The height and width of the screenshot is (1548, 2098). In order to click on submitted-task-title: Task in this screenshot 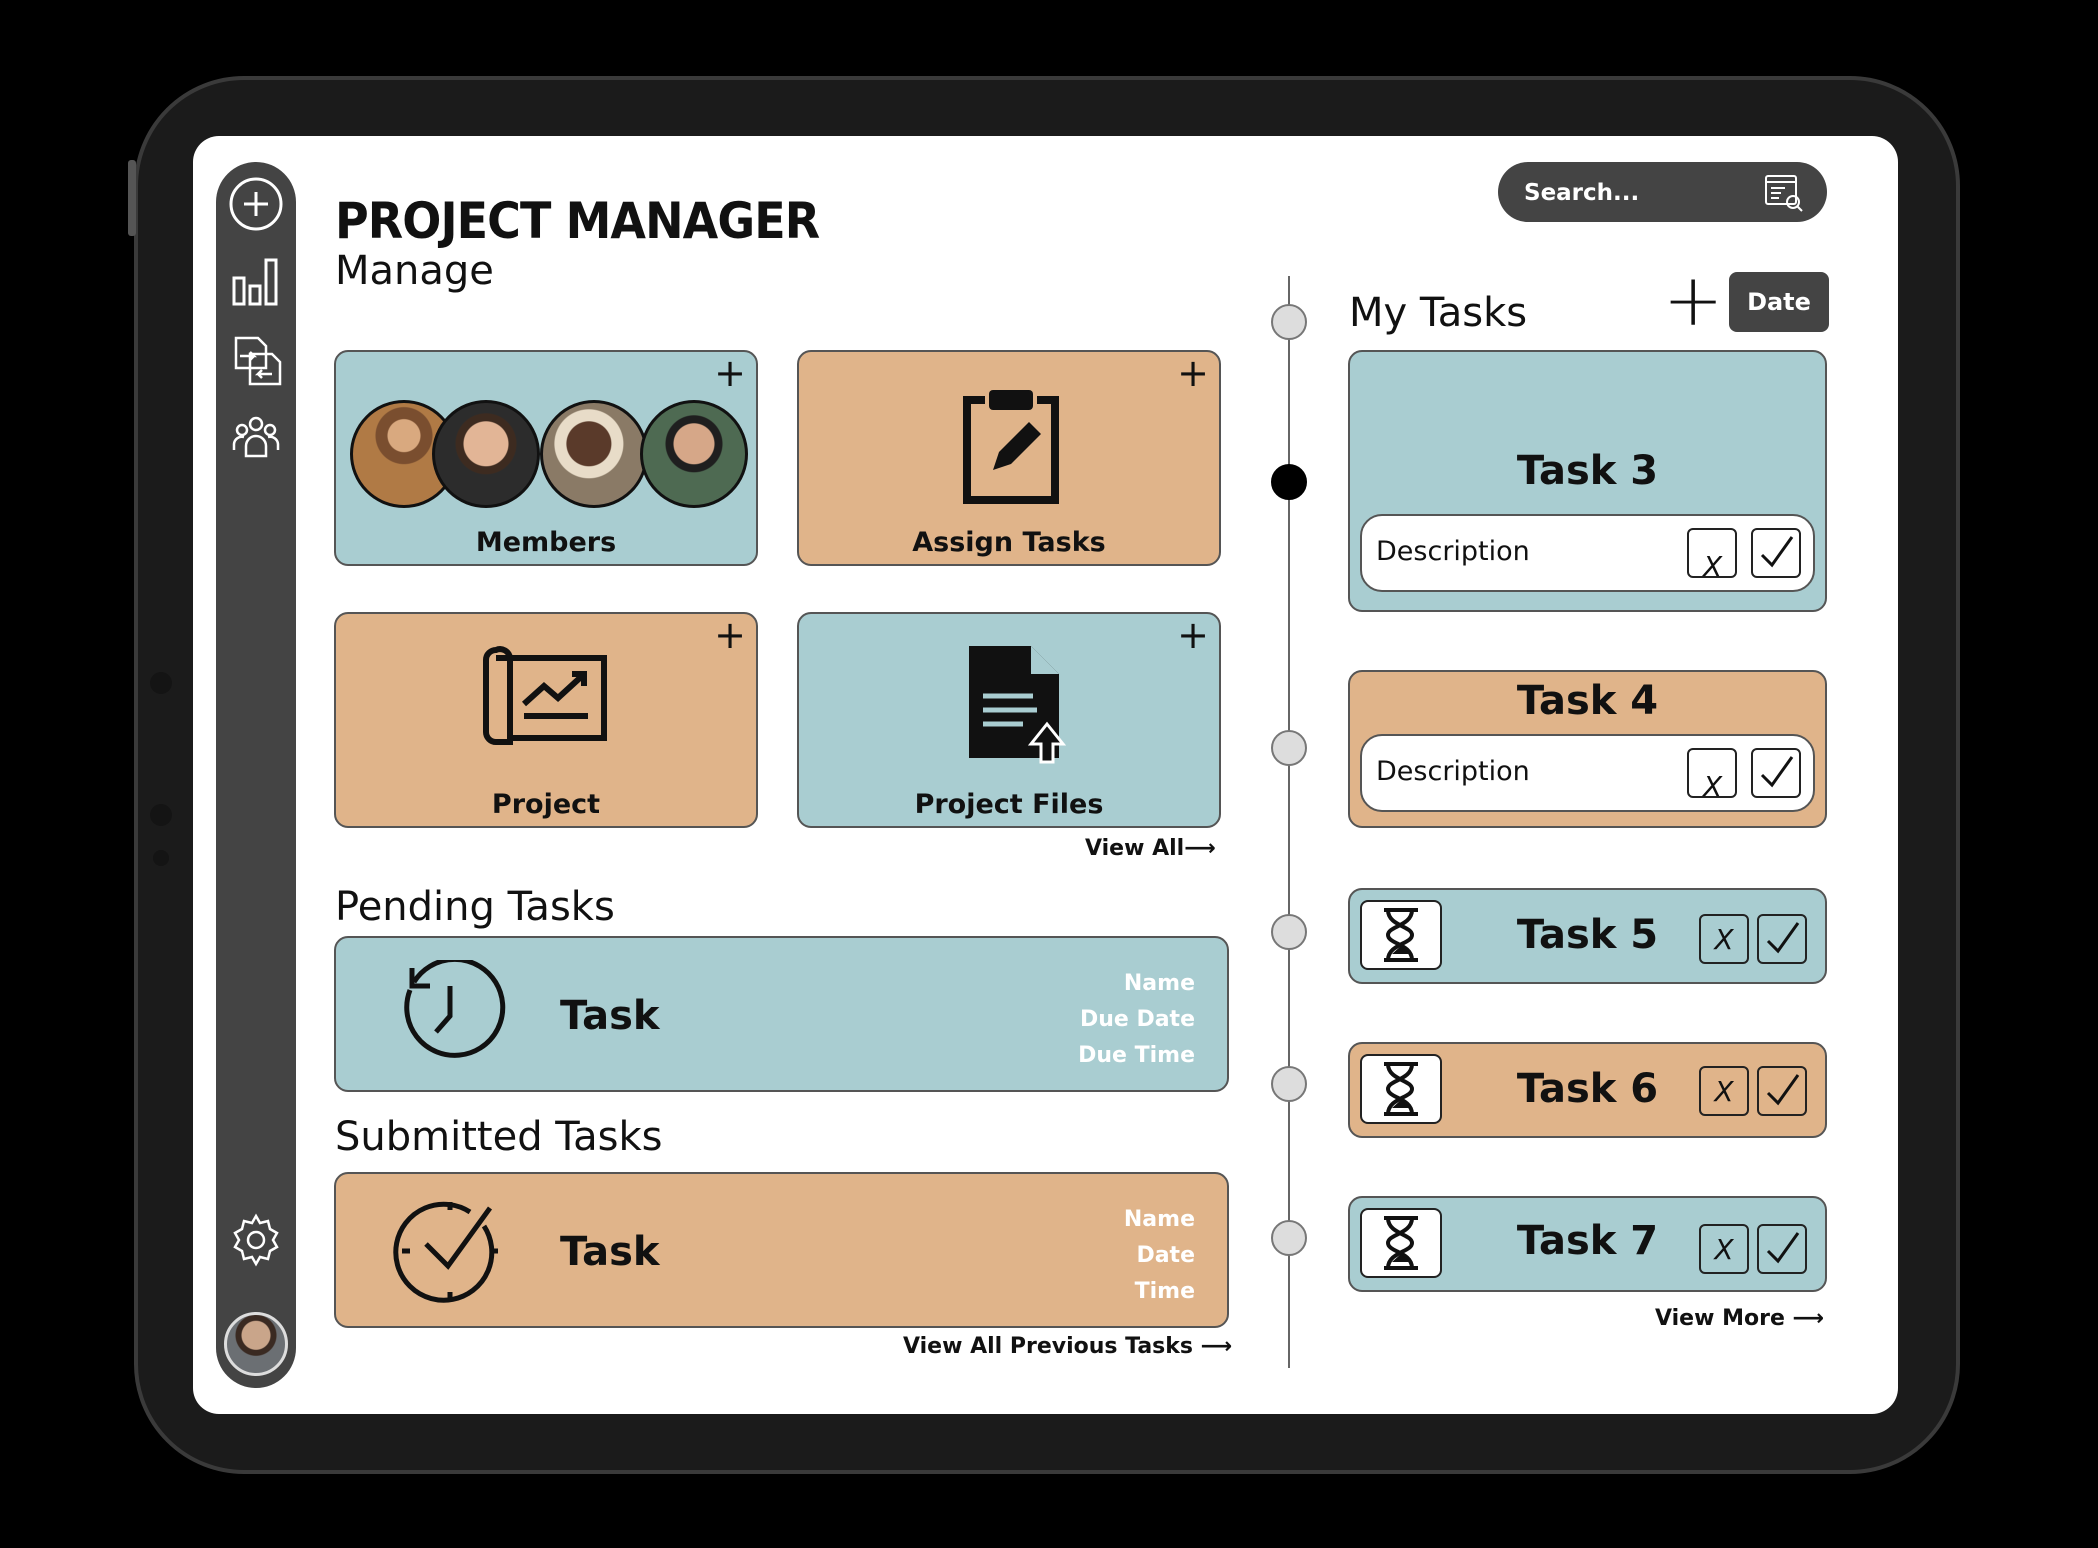, I will do `click(610, 1252)`.